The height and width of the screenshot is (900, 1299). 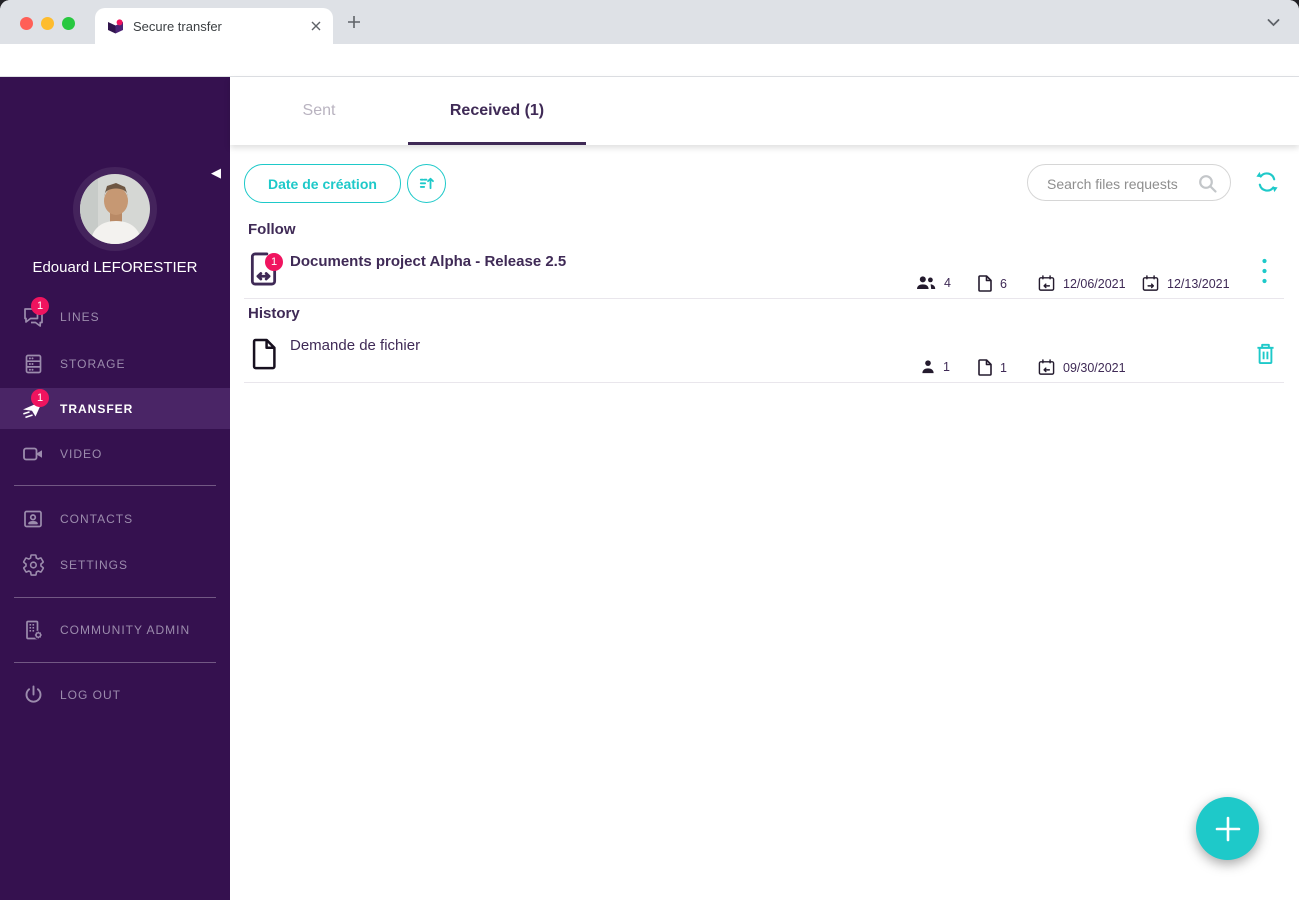 I want to click on files-meta: 1, so click(x=992, y=367).